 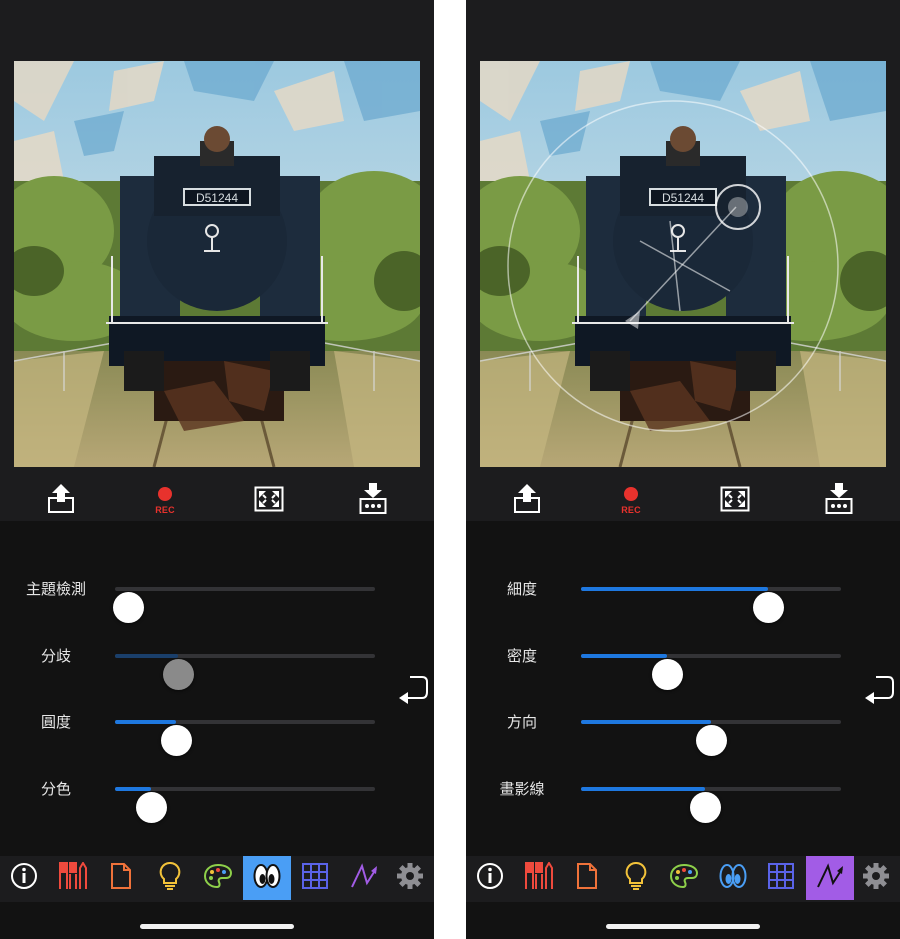 I want to click on slider-row: 分歧, so click(x=217, y=662).